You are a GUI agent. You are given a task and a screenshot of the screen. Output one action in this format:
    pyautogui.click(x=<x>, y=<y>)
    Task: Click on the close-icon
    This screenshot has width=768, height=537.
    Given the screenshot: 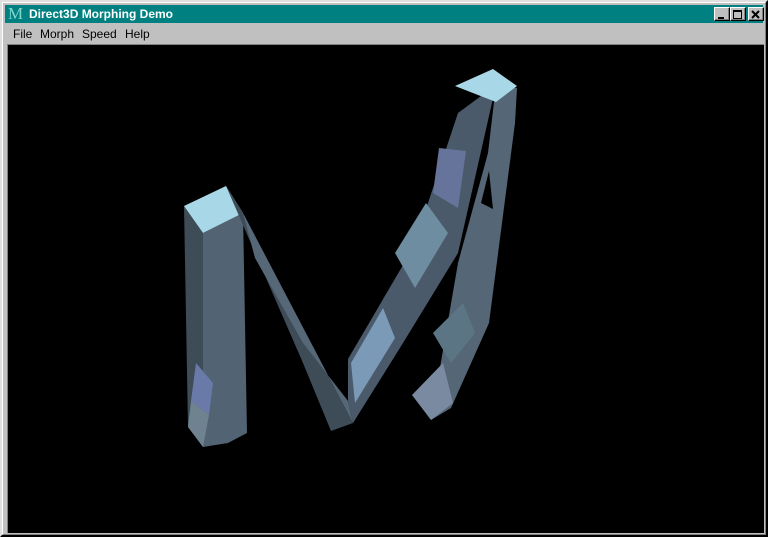 What is the action you would take?
    pyautogui.click(x=755, y=14)
    